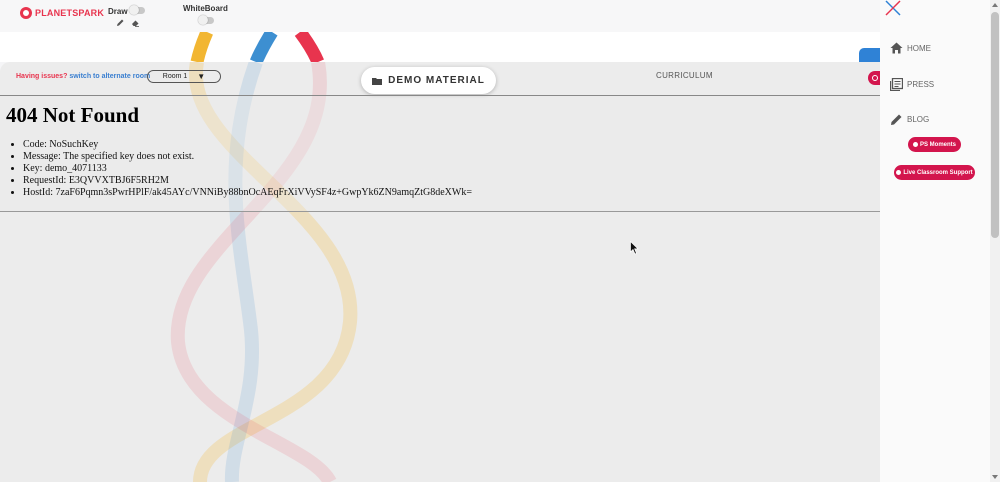 This screenshot has width=1000, height=482. I want to click on nav-blog: BLOG, so click(909, 119).